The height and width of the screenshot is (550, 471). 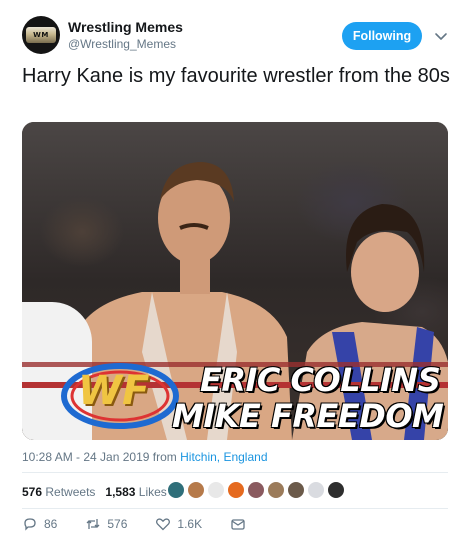 What do you see at coordinates (51, 524) in the screenshot?
I see `reply-count: 86` at bounding box center [51, 524].